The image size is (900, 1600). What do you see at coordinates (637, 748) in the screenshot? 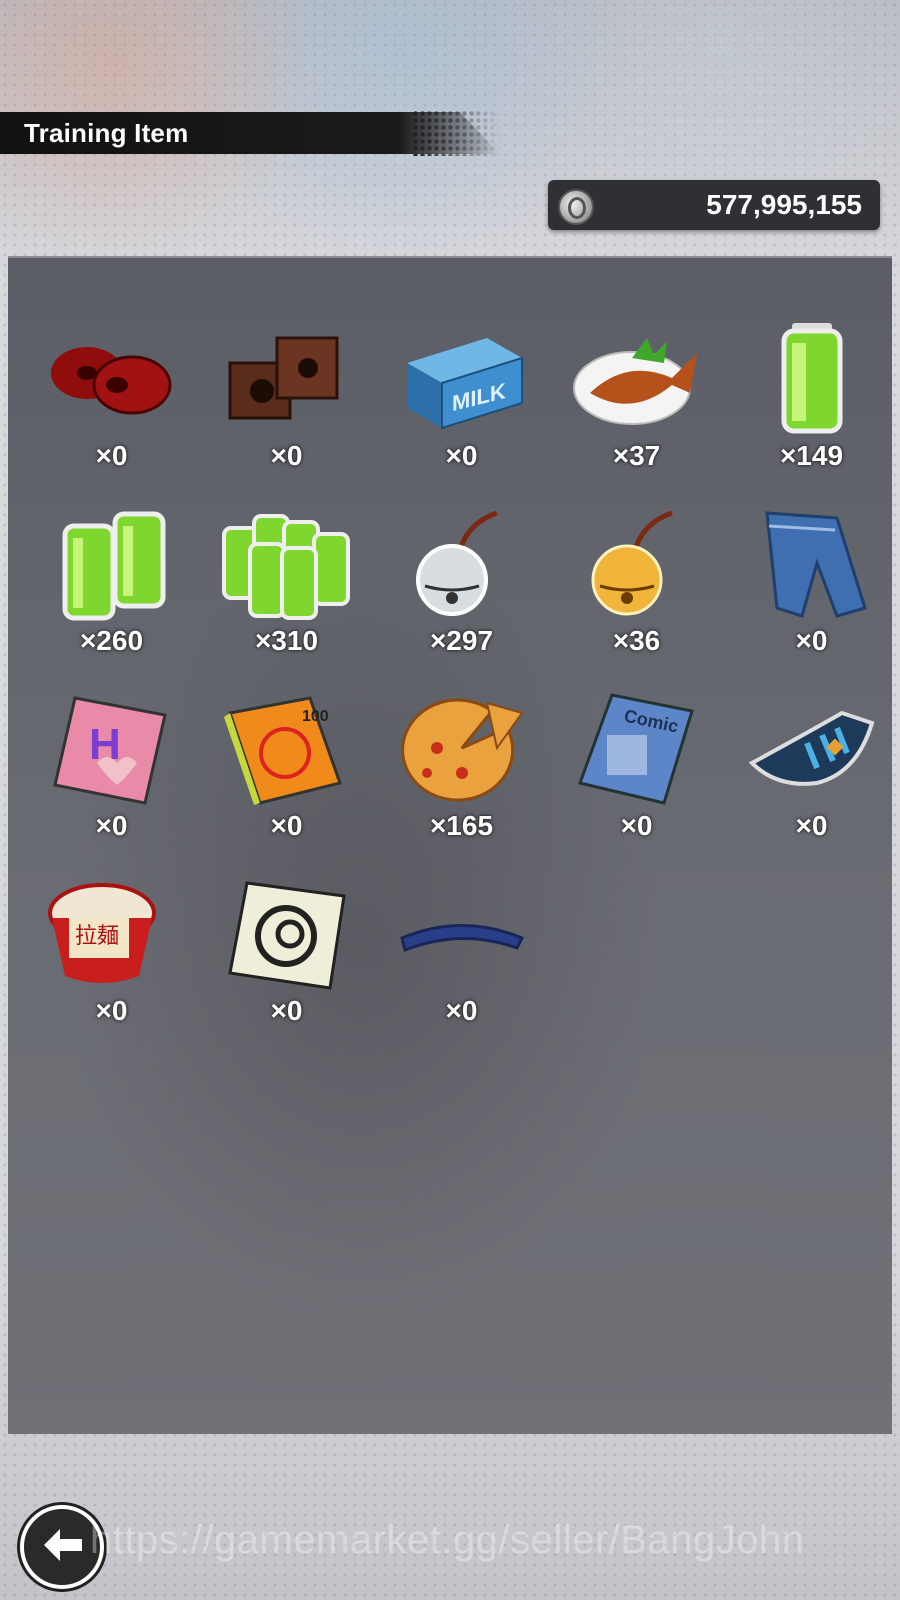
I see `comic-book-icon: Comic` at bounding box center [637, 748].